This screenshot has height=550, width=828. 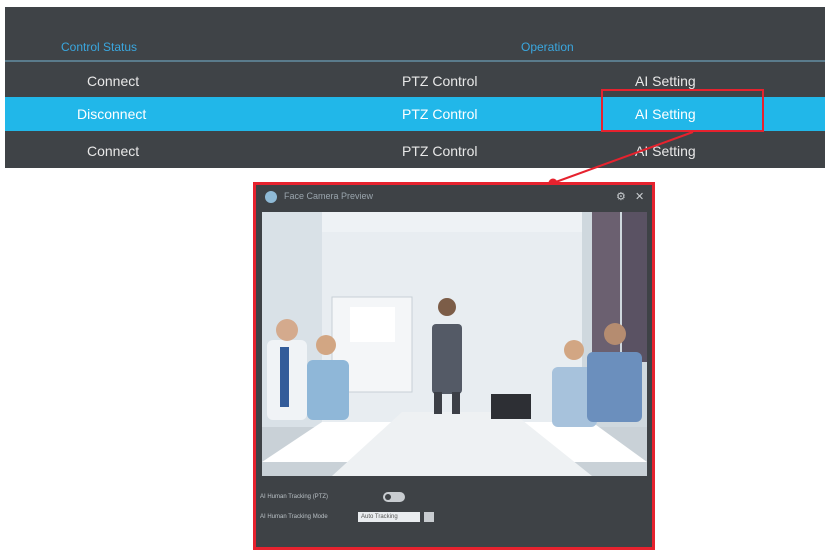 I want to click on app-icon, so click(x=271, y=197).